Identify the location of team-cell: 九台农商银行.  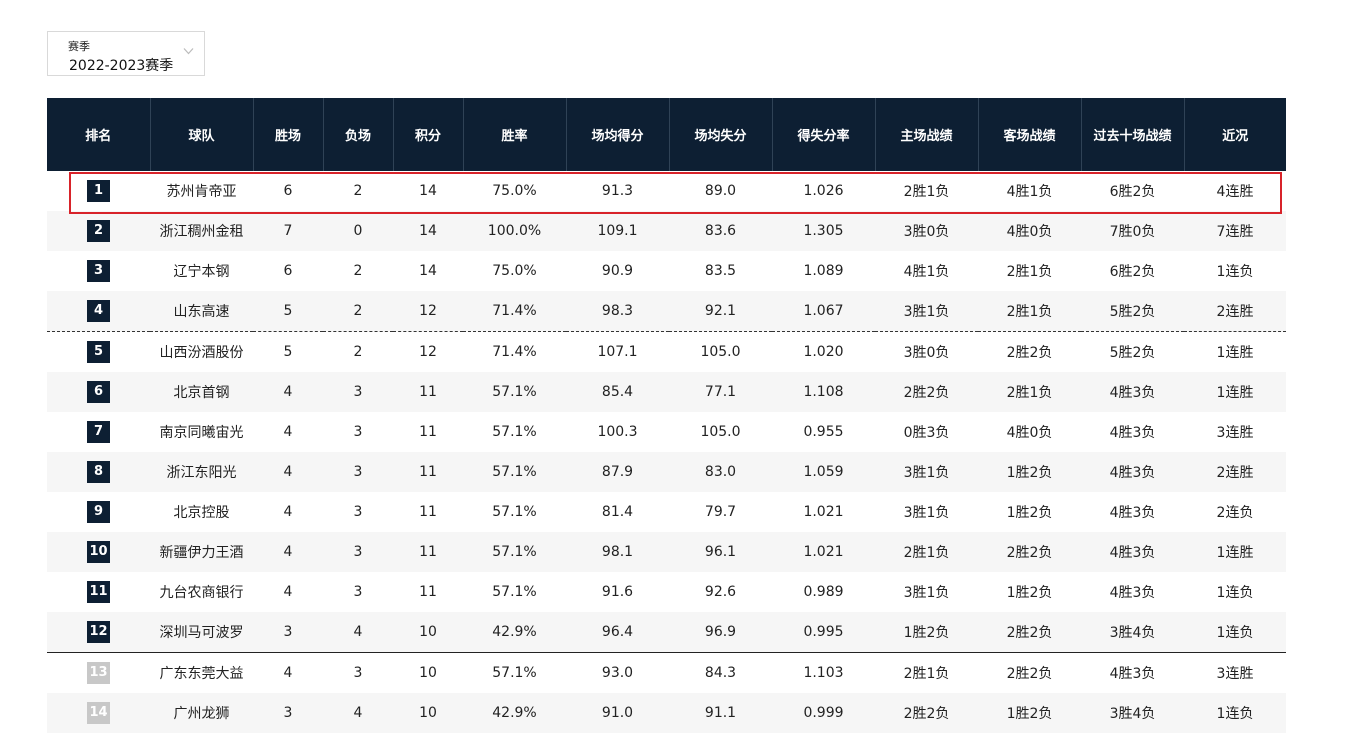
(201, 592).